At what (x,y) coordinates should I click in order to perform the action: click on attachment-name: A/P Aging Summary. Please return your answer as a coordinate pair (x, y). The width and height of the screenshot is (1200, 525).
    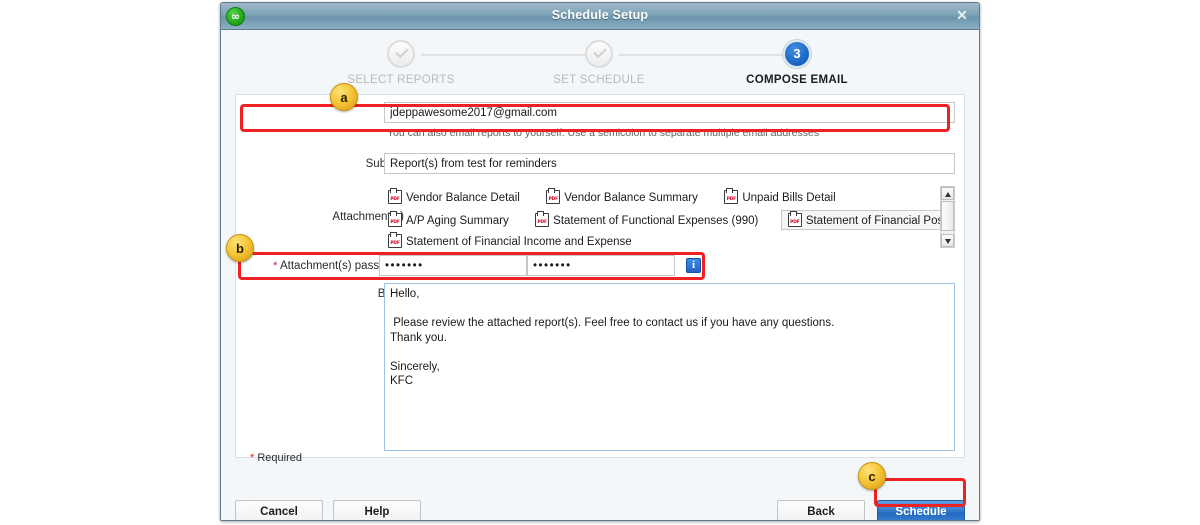
    Looking at the image, I should click on (457, 221).